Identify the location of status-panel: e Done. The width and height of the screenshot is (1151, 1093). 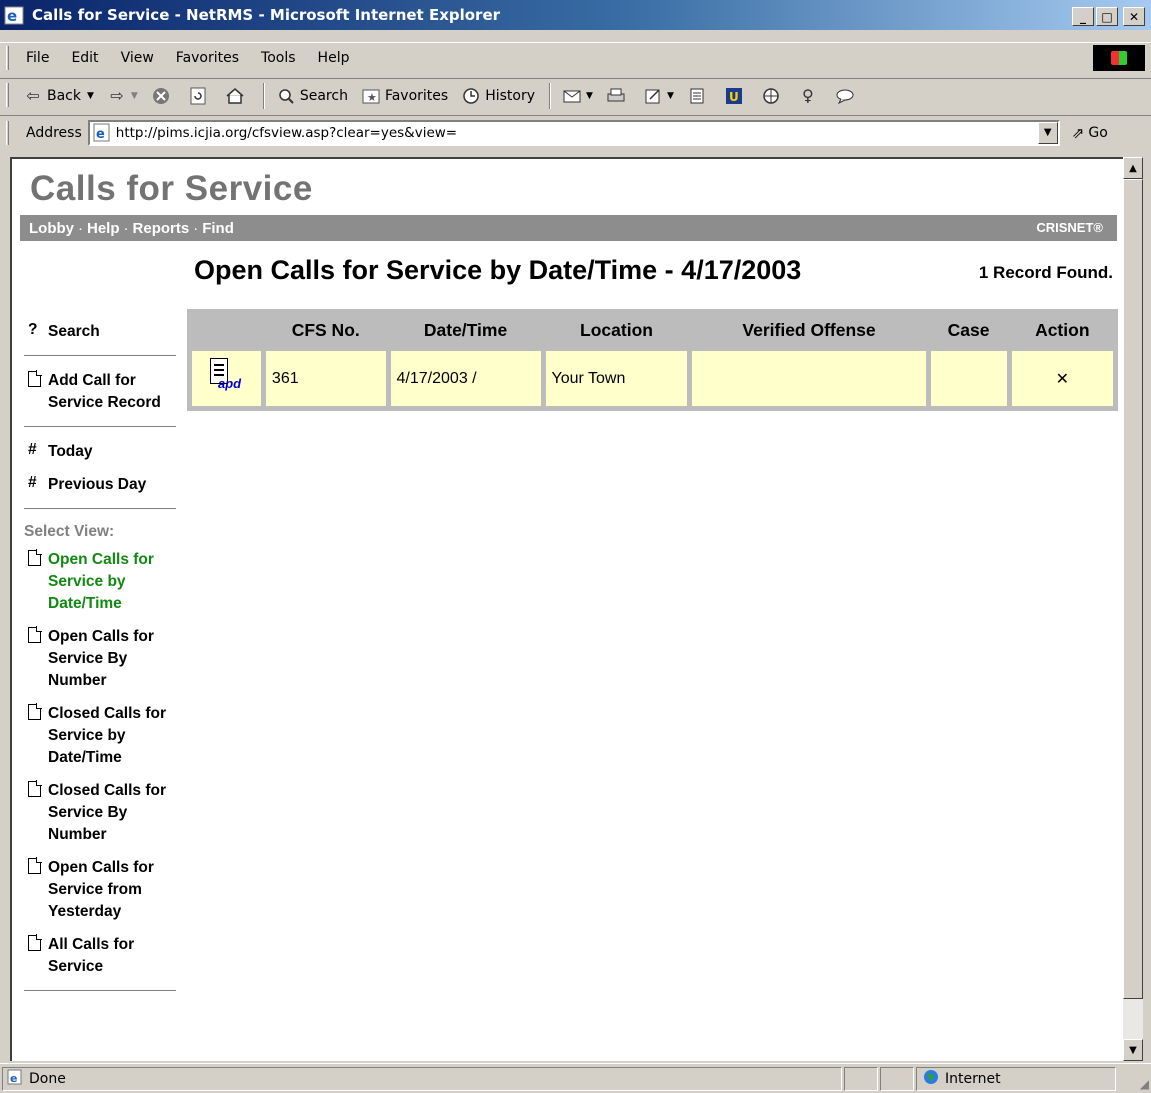
(422, 1078).